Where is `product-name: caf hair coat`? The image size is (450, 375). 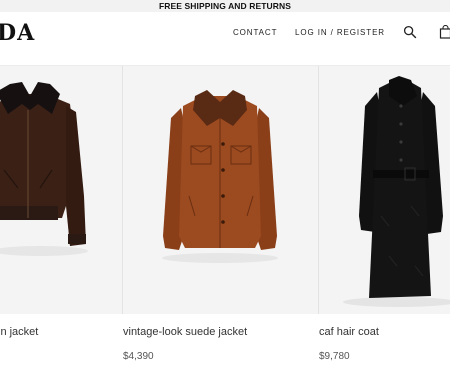
product-name: caf hair coat is located at coordinates (349, 332).